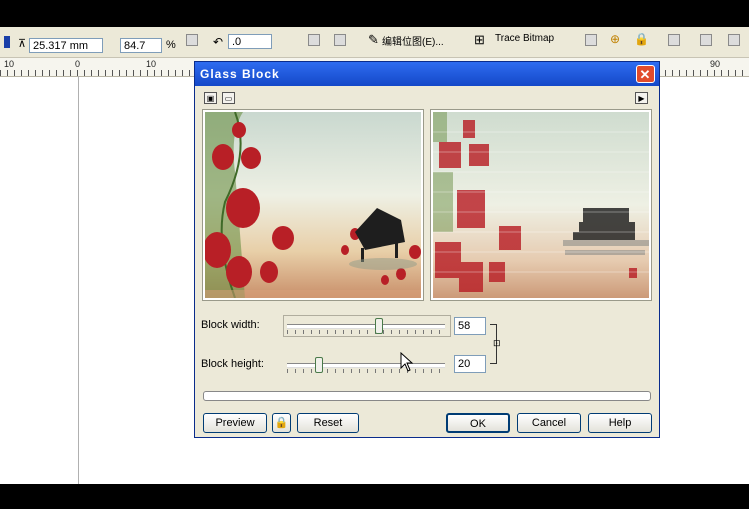 Image resolution: width=749 pixels, height=509 pixels. What do you see at coordinates (620, 423) in the screenshot?
I see `help-button: Help` at bounding box center [620, 423].